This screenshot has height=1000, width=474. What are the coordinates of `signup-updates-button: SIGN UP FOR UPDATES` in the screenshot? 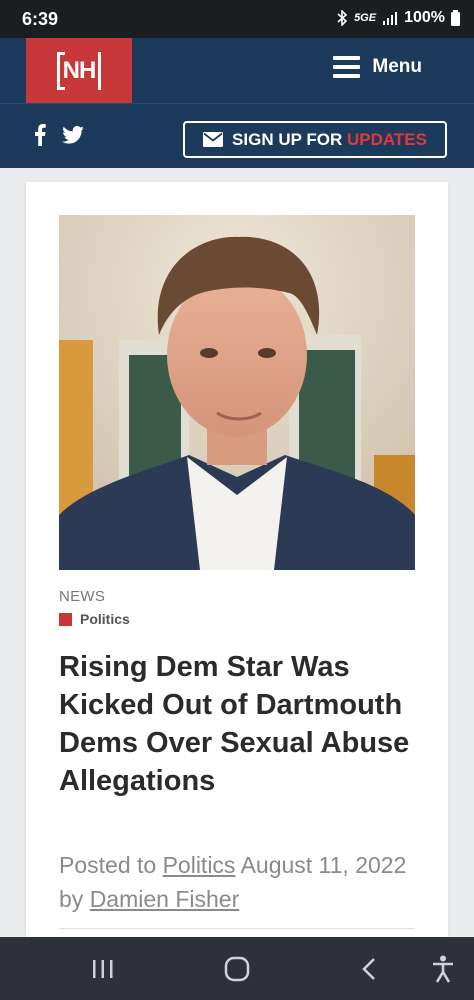 It's located at (315, 139).